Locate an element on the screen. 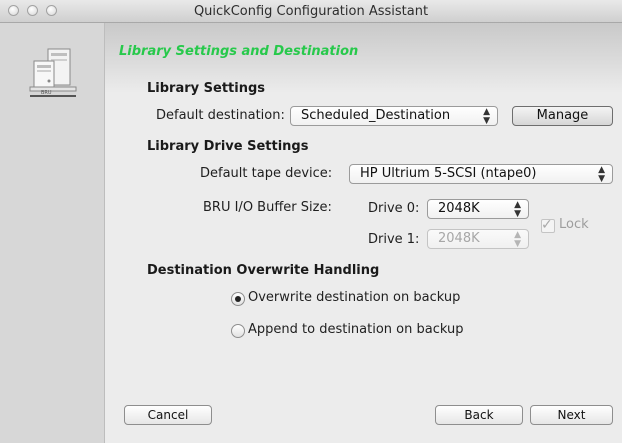 This screenshot has width=622, height=443. window-title: QuickConfig Configuration Assistant is located at coordinates (311, 11).